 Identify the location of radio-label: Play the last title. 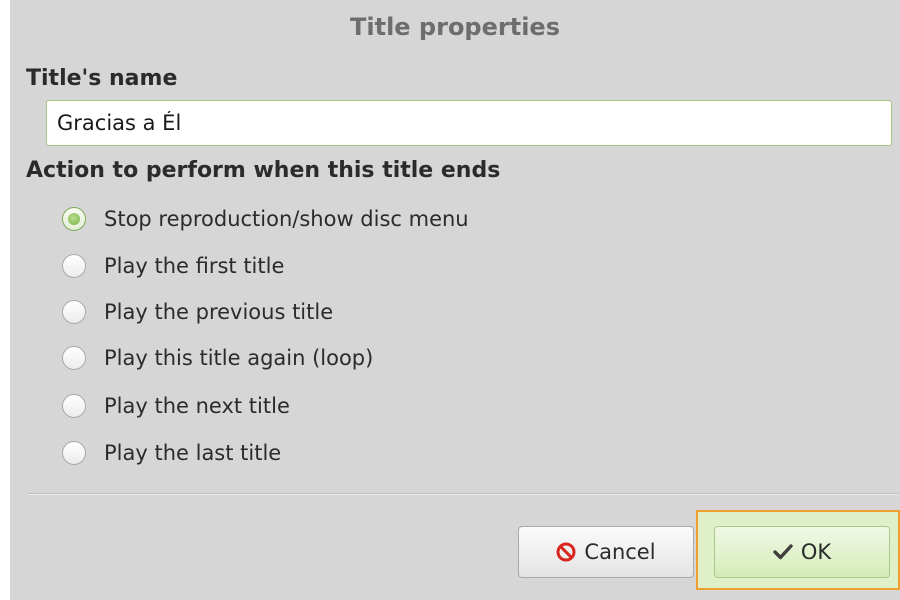
(193, 453).